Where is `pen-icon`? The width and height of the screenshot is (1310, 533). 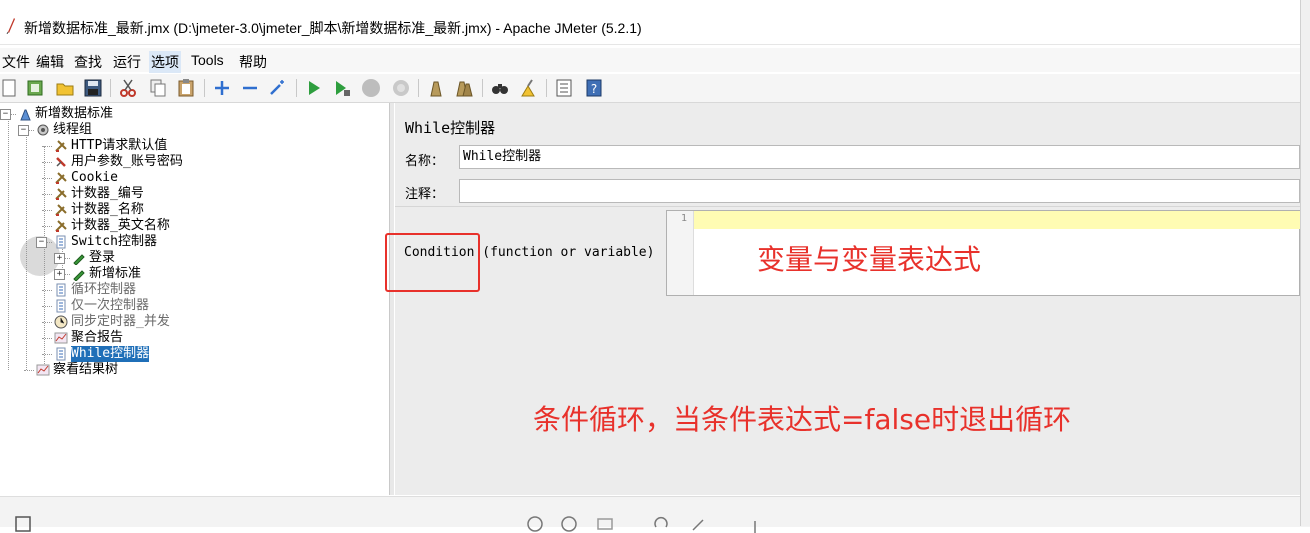
pen-icon is located at coordinates (699, 524).